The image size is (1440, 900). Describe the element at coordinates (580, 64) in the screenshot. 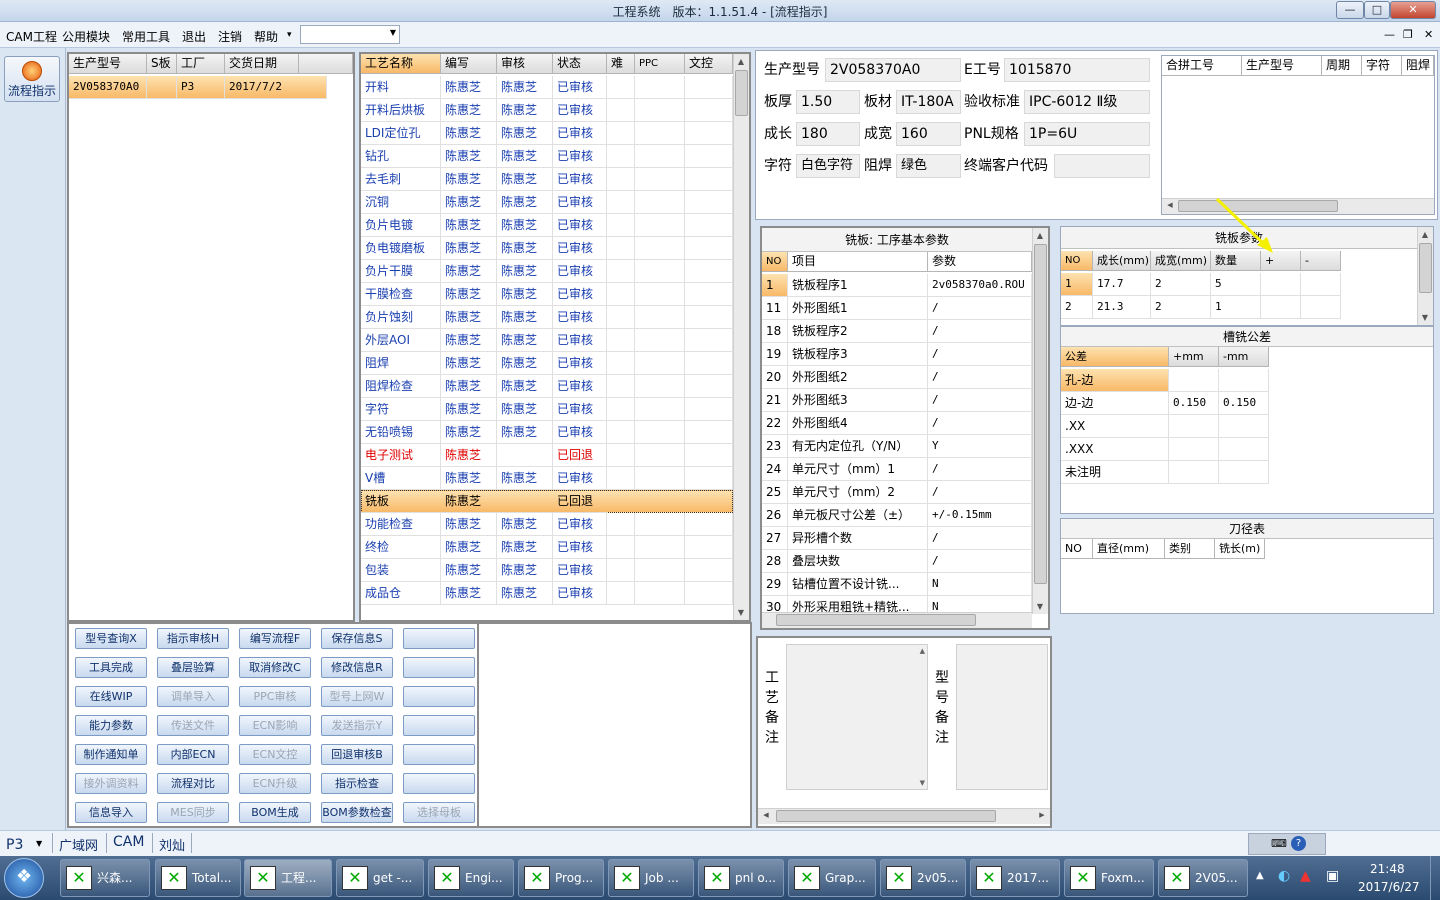

I see `process-col-header: 状态` at that location.